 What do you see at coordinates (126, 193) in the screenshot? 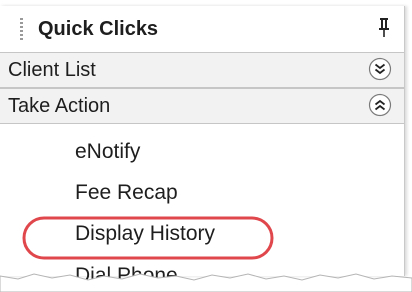
I see `action-item-fee-recap: Fee Recap` at bounding box center [126, 193].